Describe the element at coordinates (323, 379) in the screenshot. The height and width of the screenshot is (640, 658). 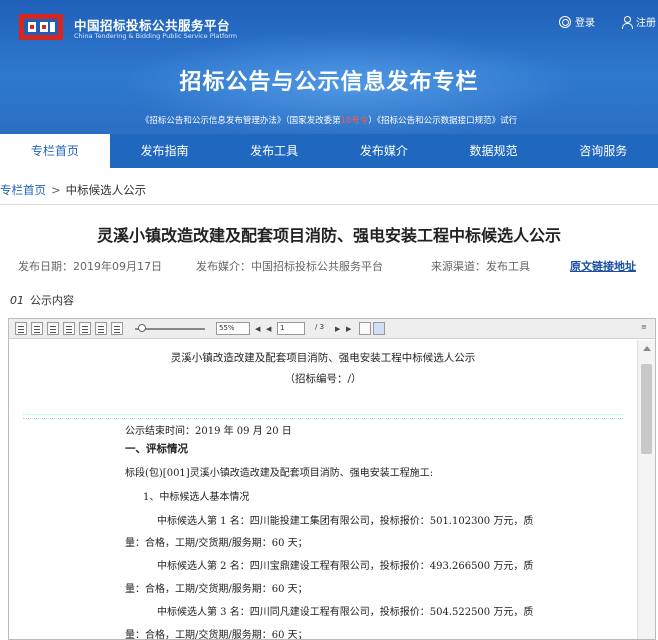
I see `doc-tender-number: （招标编号：/）` at that location.